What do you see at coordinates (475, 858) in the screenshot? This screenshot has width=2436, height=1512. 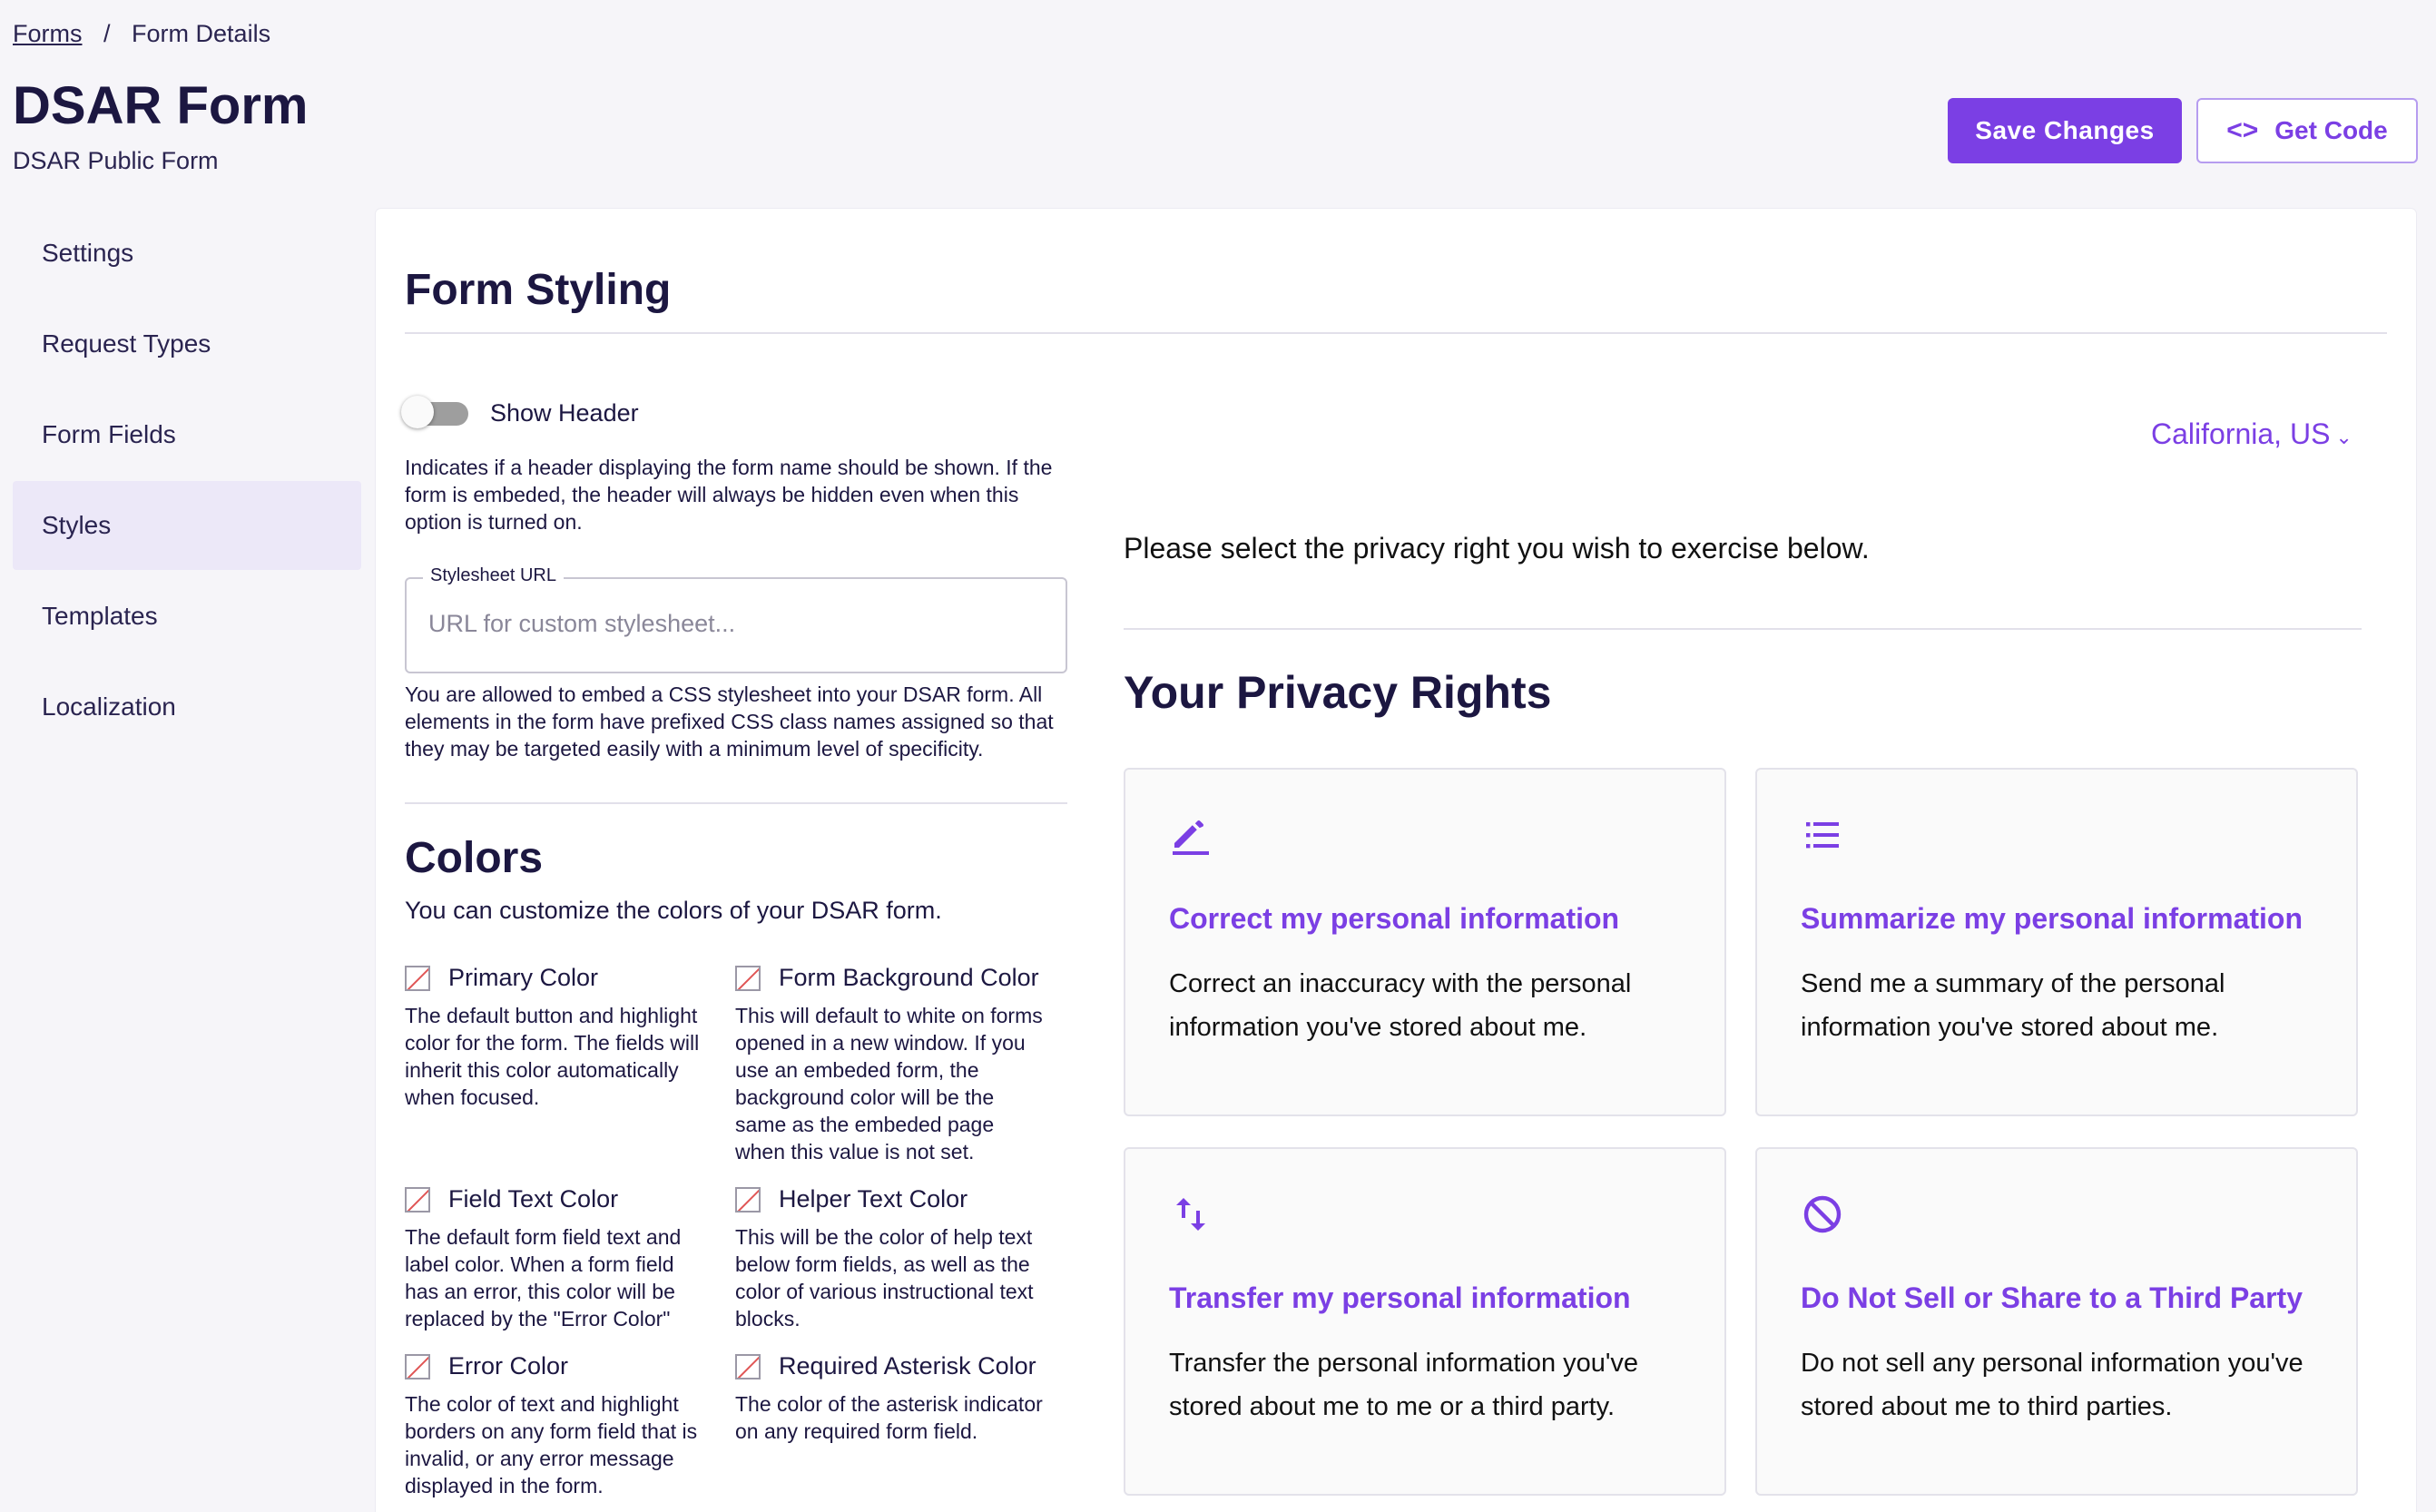 I see `colors-heading: Colors` at bounding box center [475, 858].